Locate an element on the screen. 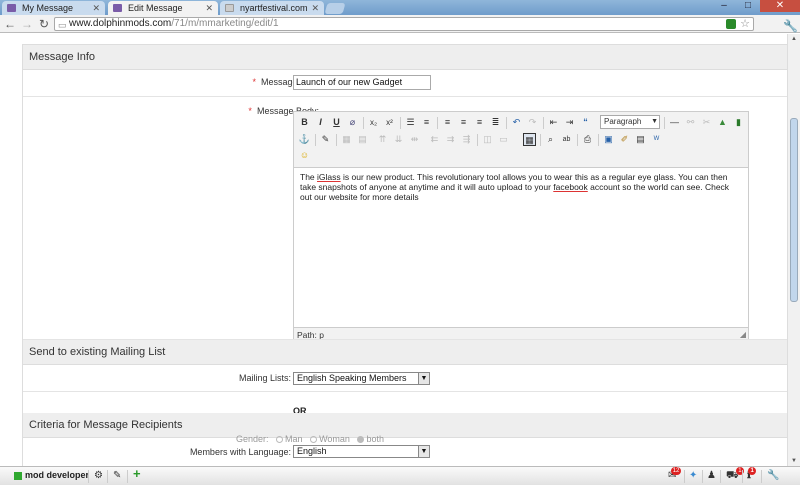  gender-row: Gender: Man Woman both is located at coordinates (310, 439).